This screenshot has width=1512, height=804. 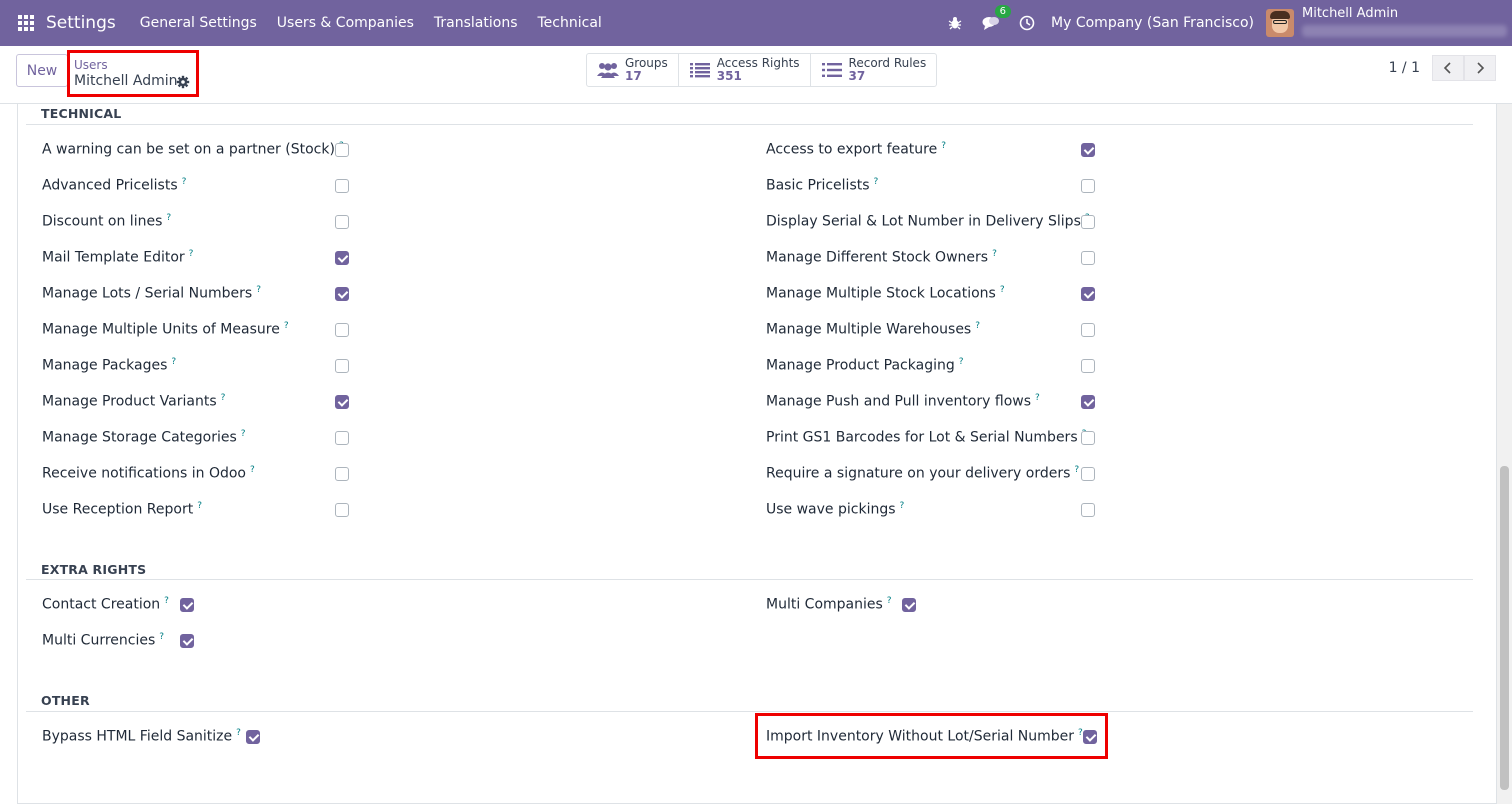 I want to click on checkbox-print-gs1-barcodes-for-lot-serial-numbers, so click(x=1088, y=438).